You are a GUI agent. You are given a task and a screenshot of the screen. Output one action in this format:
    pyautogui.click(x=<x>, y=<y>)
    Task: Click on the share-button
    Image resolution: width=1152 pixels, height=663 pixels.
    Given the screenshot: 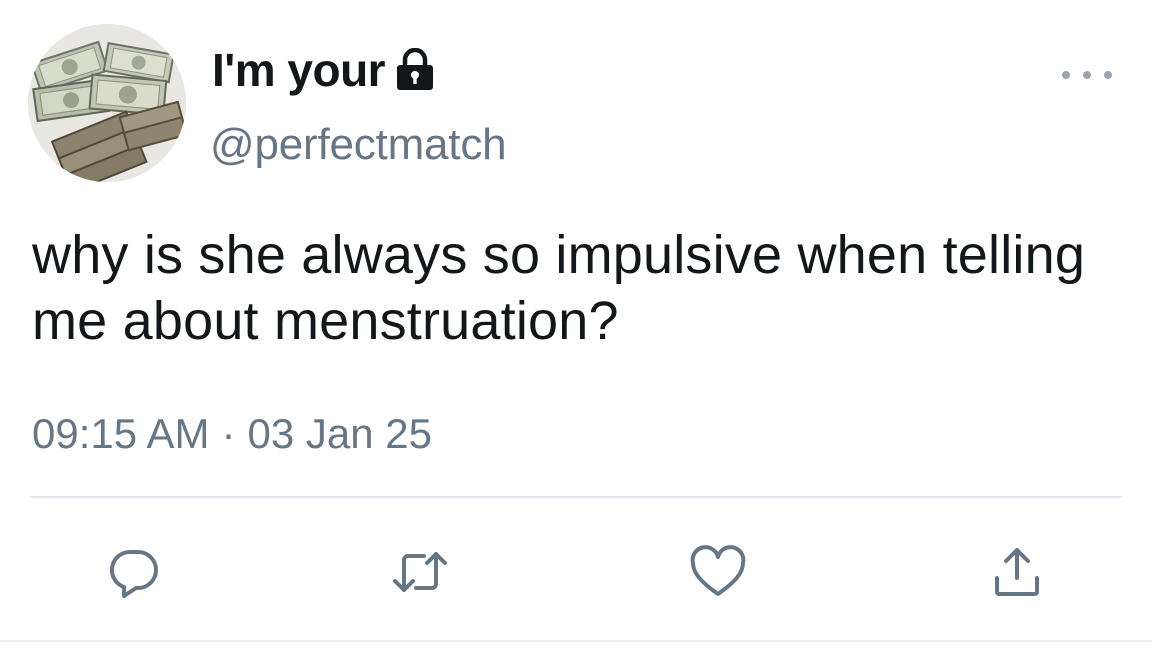 What is the action you would take?
    pyautogui.click(x=1017, y=572)
    